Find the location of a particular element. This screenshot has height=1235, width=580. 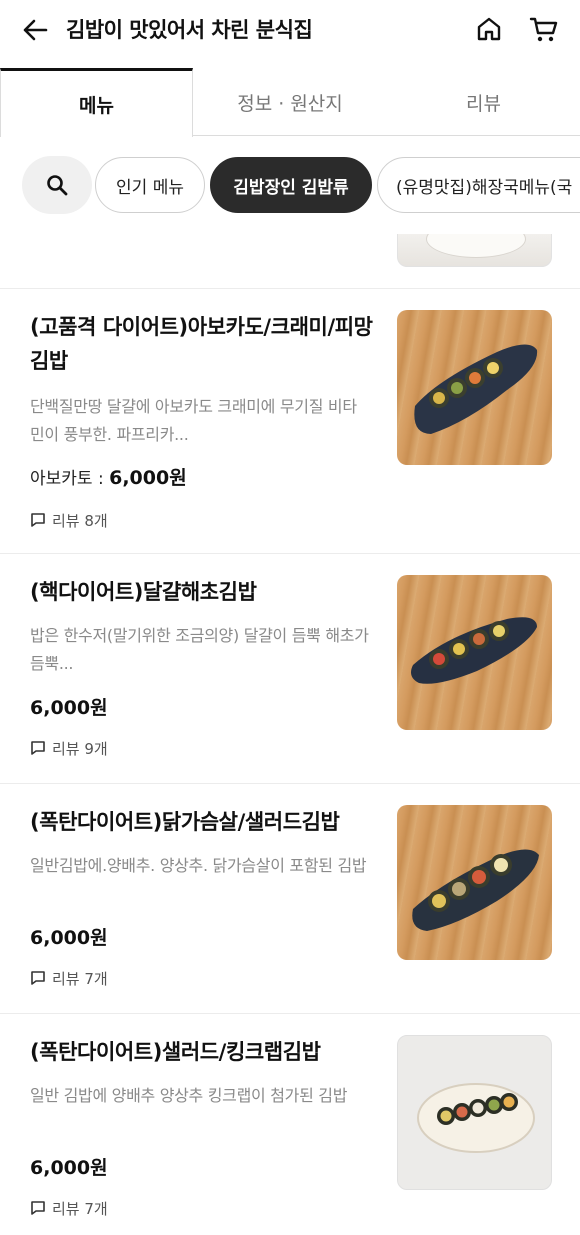

review-count-label: 리뷰 9개 is located at coordinates (80, 748).